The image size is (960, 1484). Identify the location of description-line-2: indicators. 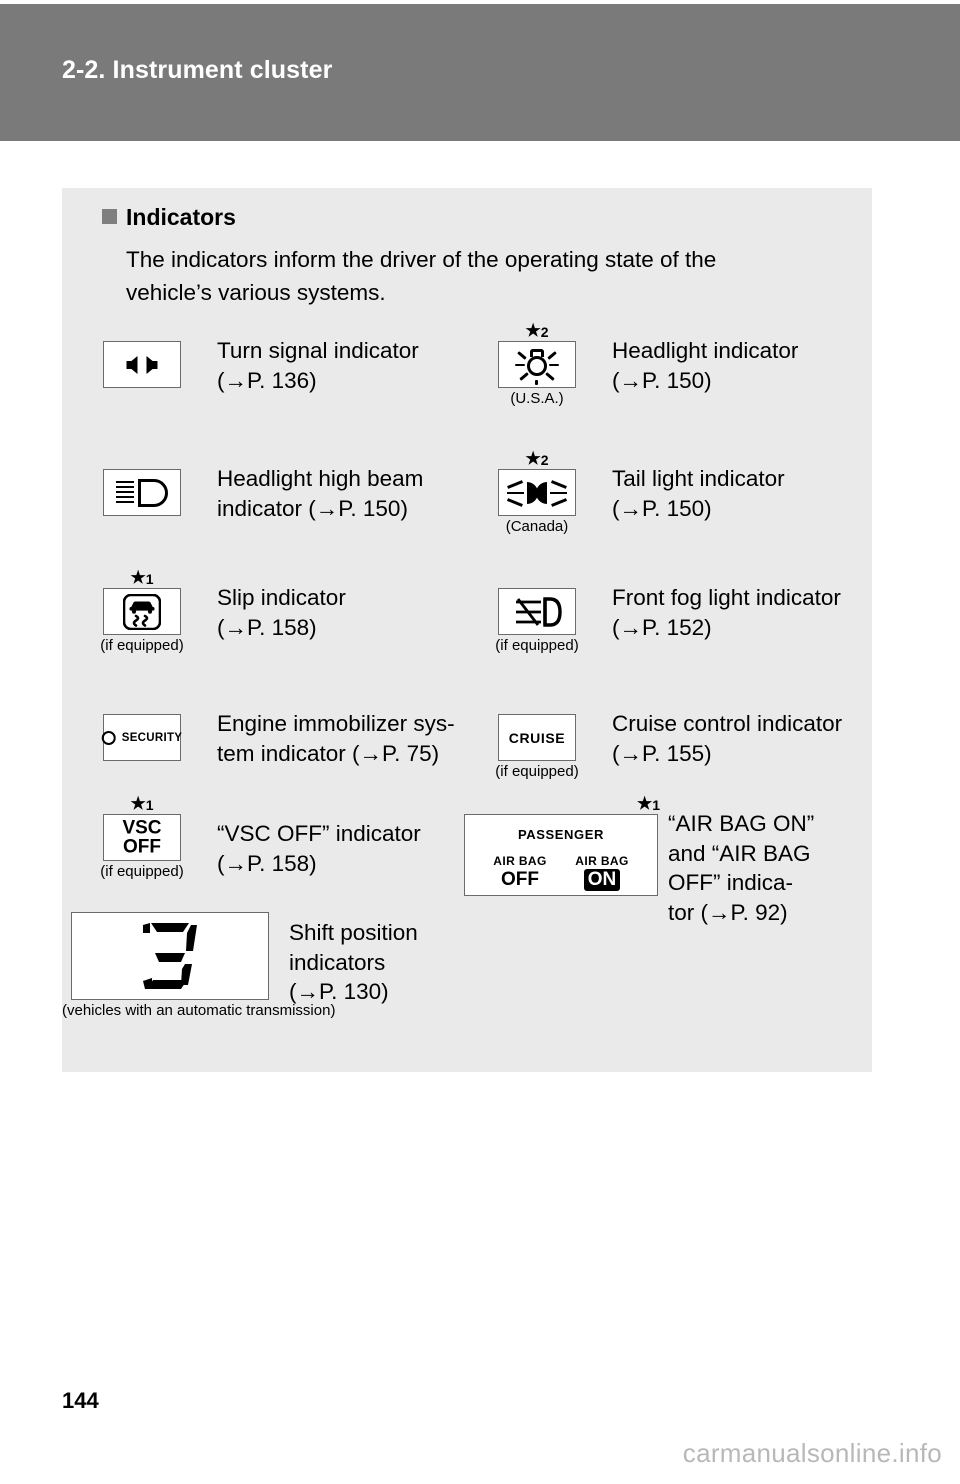
(337, 962).